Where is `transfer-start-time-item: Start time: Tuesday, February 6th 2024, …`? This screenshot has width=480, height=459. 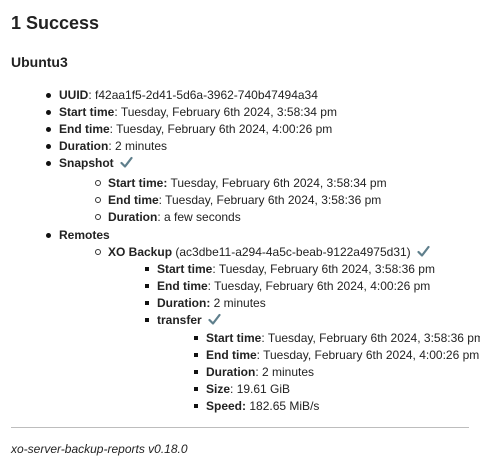 transfer-start-time-item: Start time: Tuesday, February 6th 2024, … is located at coordinates (337, 338).